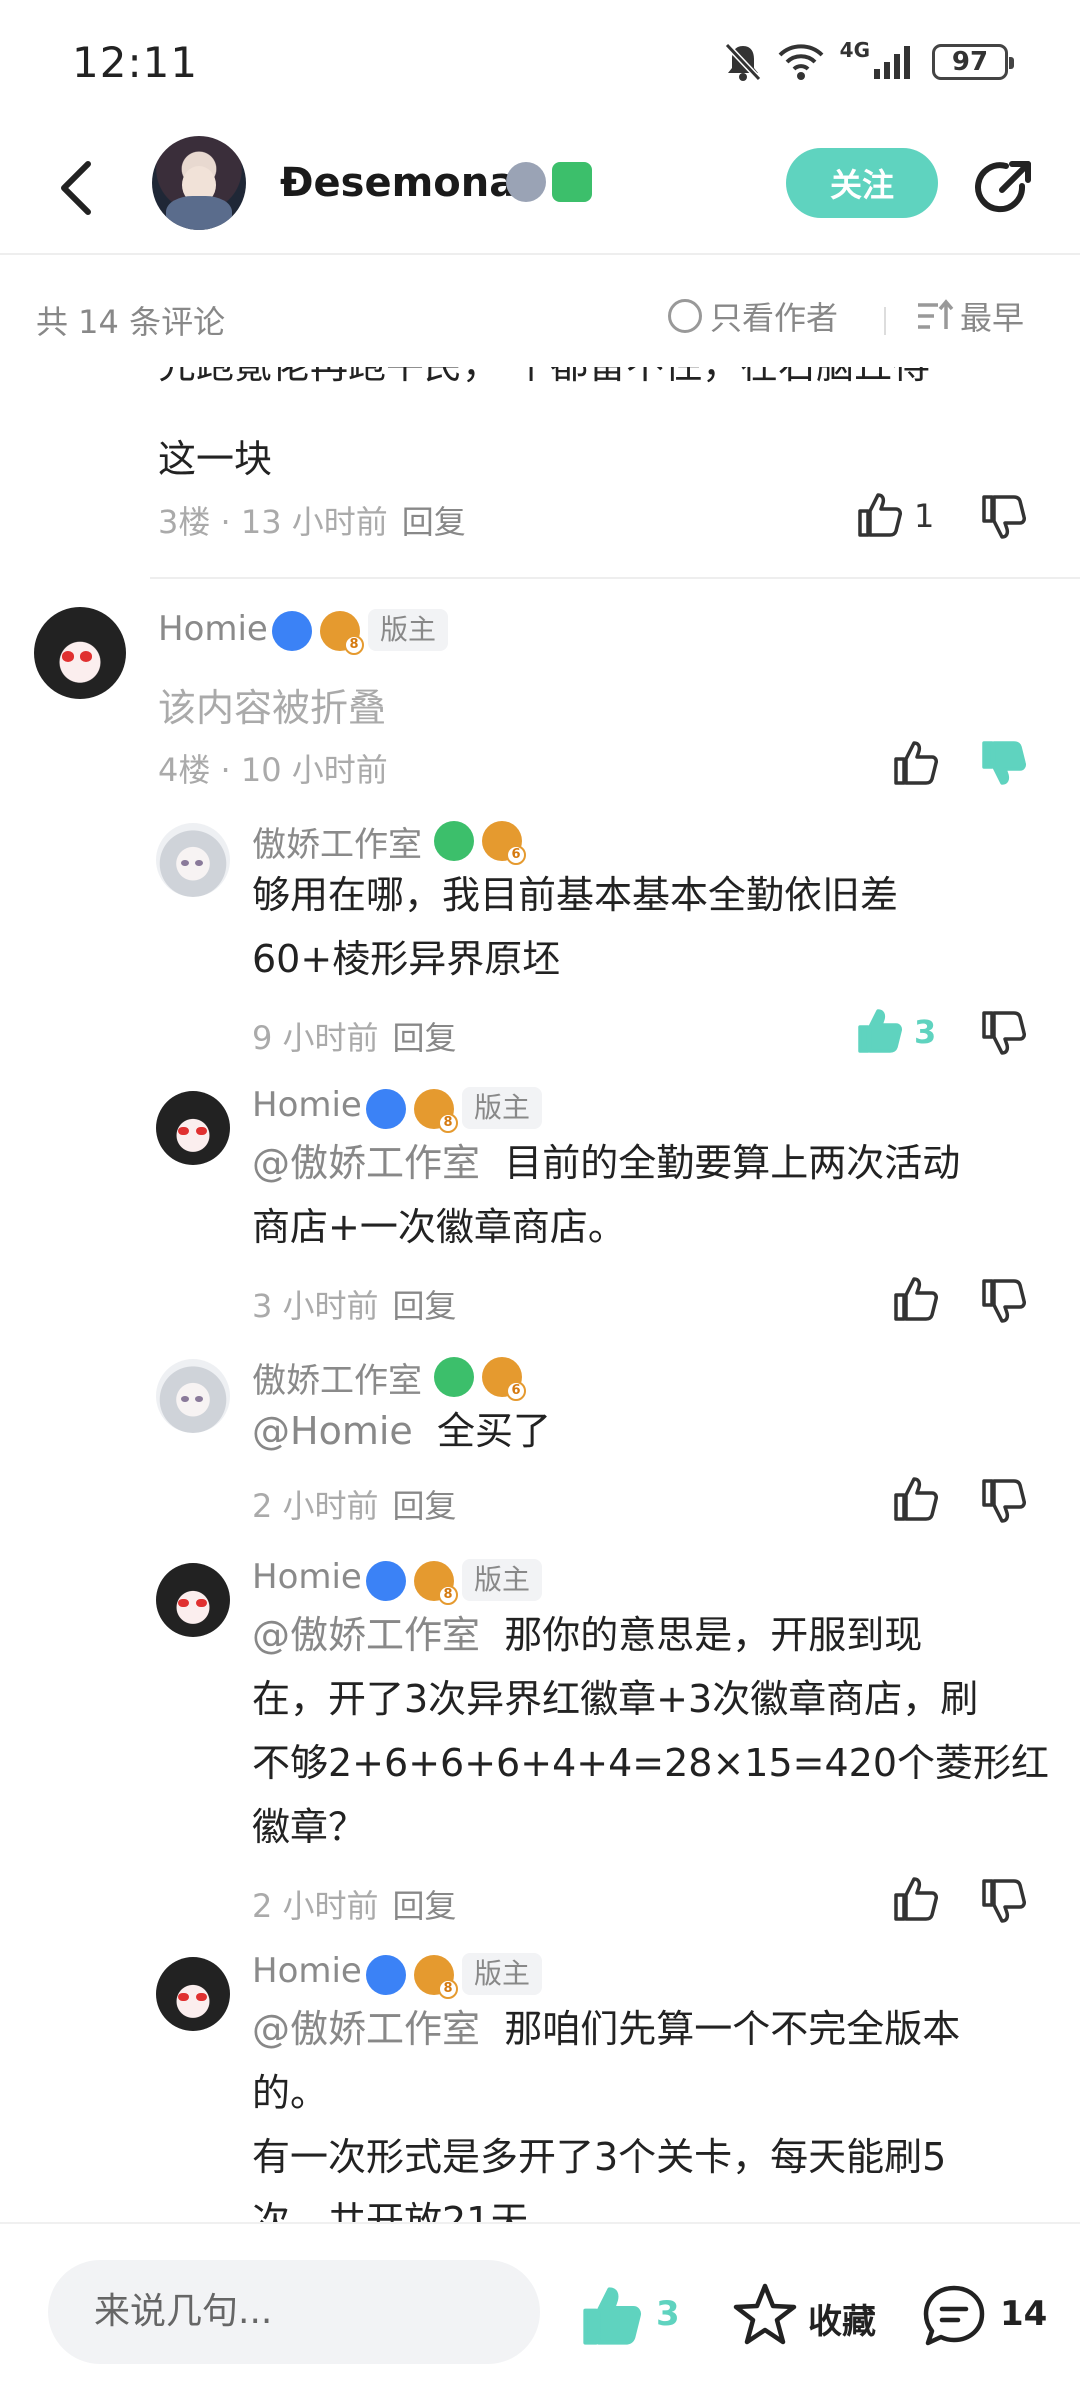 Image resolution: width=1080 pixels, height=2398 pixels. Describe the element at coordinates (842, 2318) in the screenshot. I see `favorite-label: 收藏` at that location.